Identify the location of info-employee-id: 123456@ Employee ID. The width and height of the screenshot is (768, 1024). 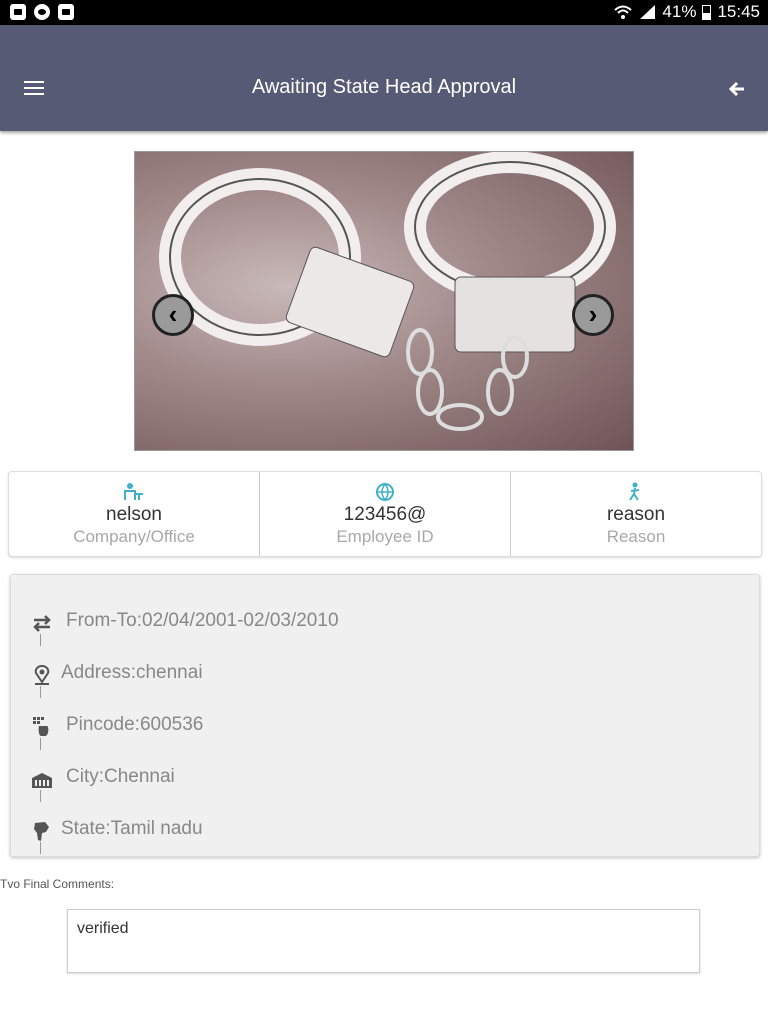
(384, 514).